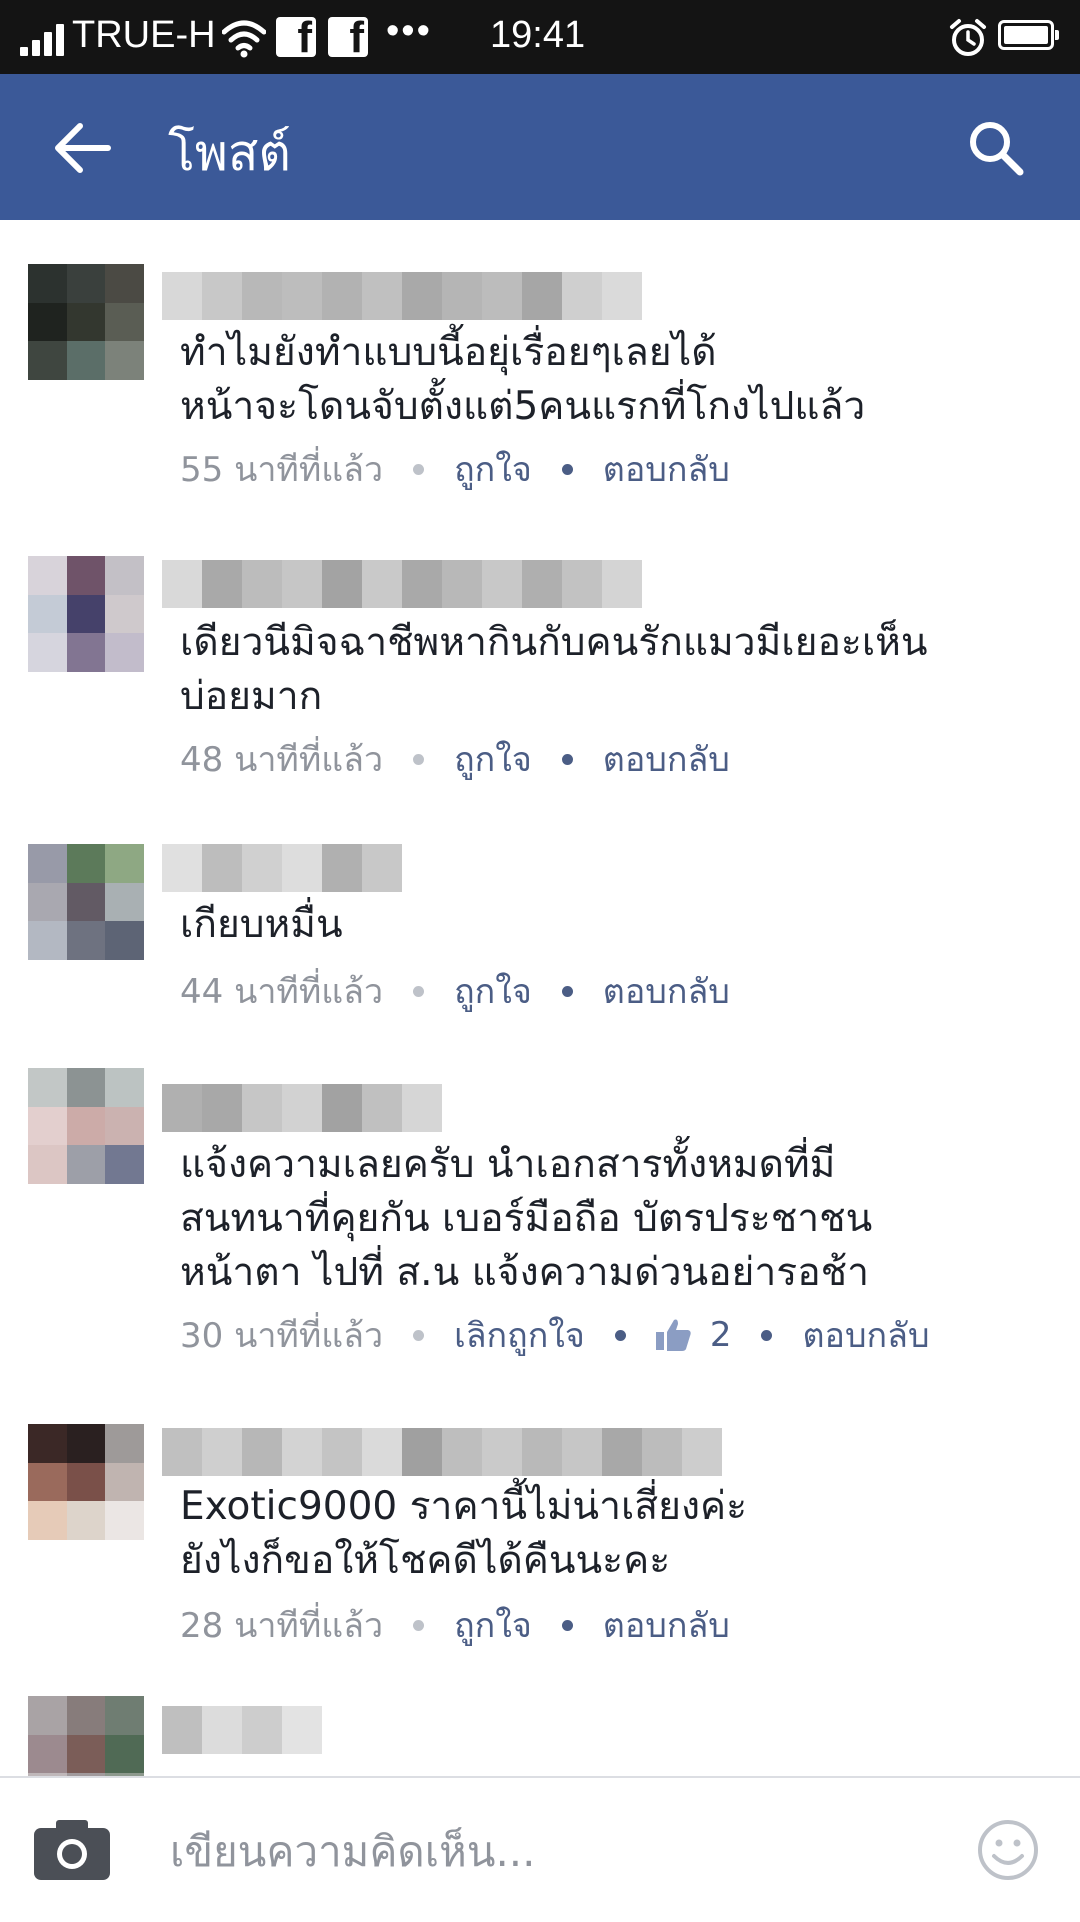  Describe the element at coordinates (282, 470) in the screenshot. I see `comment-timestamp: 55 นาทีที่แล้ว` at that location.